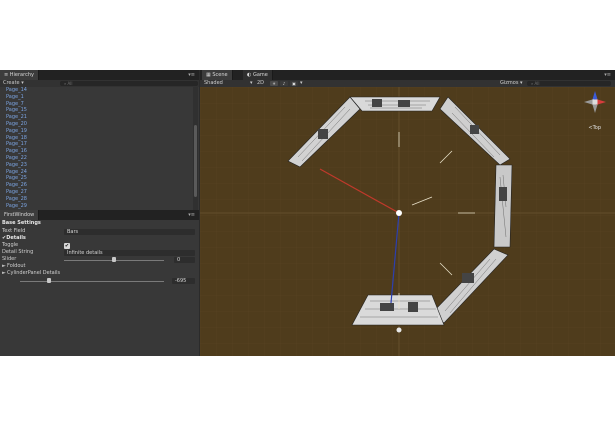  What do you see at coordinates (96, 158) in the screenshot?
I see `hierarchy-item: Page_22` at bounding box center [96, 158].